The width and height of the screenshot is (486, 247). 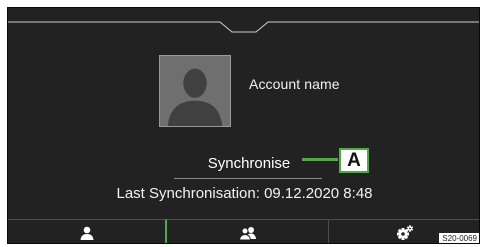 I want to click on tab-user-profile, so click(x=87, y=231).